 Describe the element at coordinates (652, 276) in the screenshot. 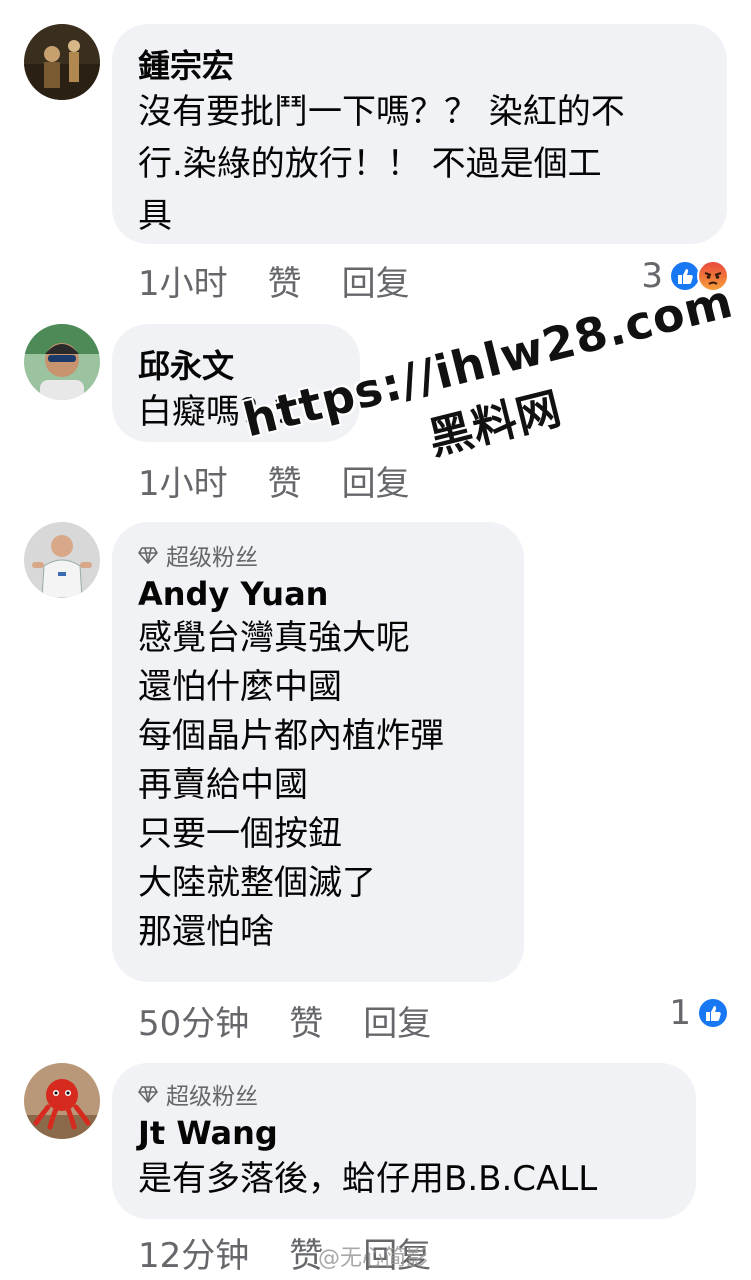

I see `reaction-count: 3` at that location.